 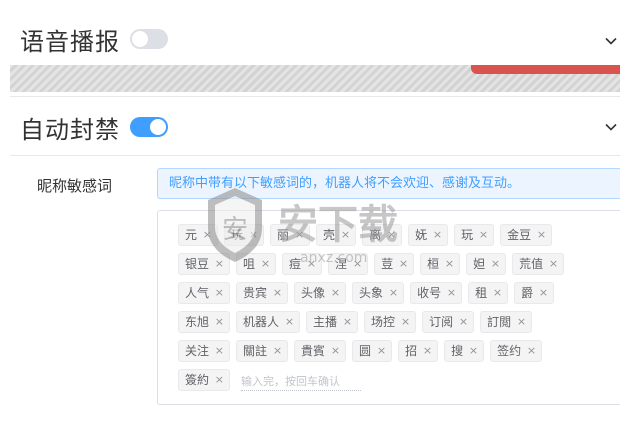 I want to click on nickname-sensitive-words-label: 昵称敏感词, so click(x=75, y=186).